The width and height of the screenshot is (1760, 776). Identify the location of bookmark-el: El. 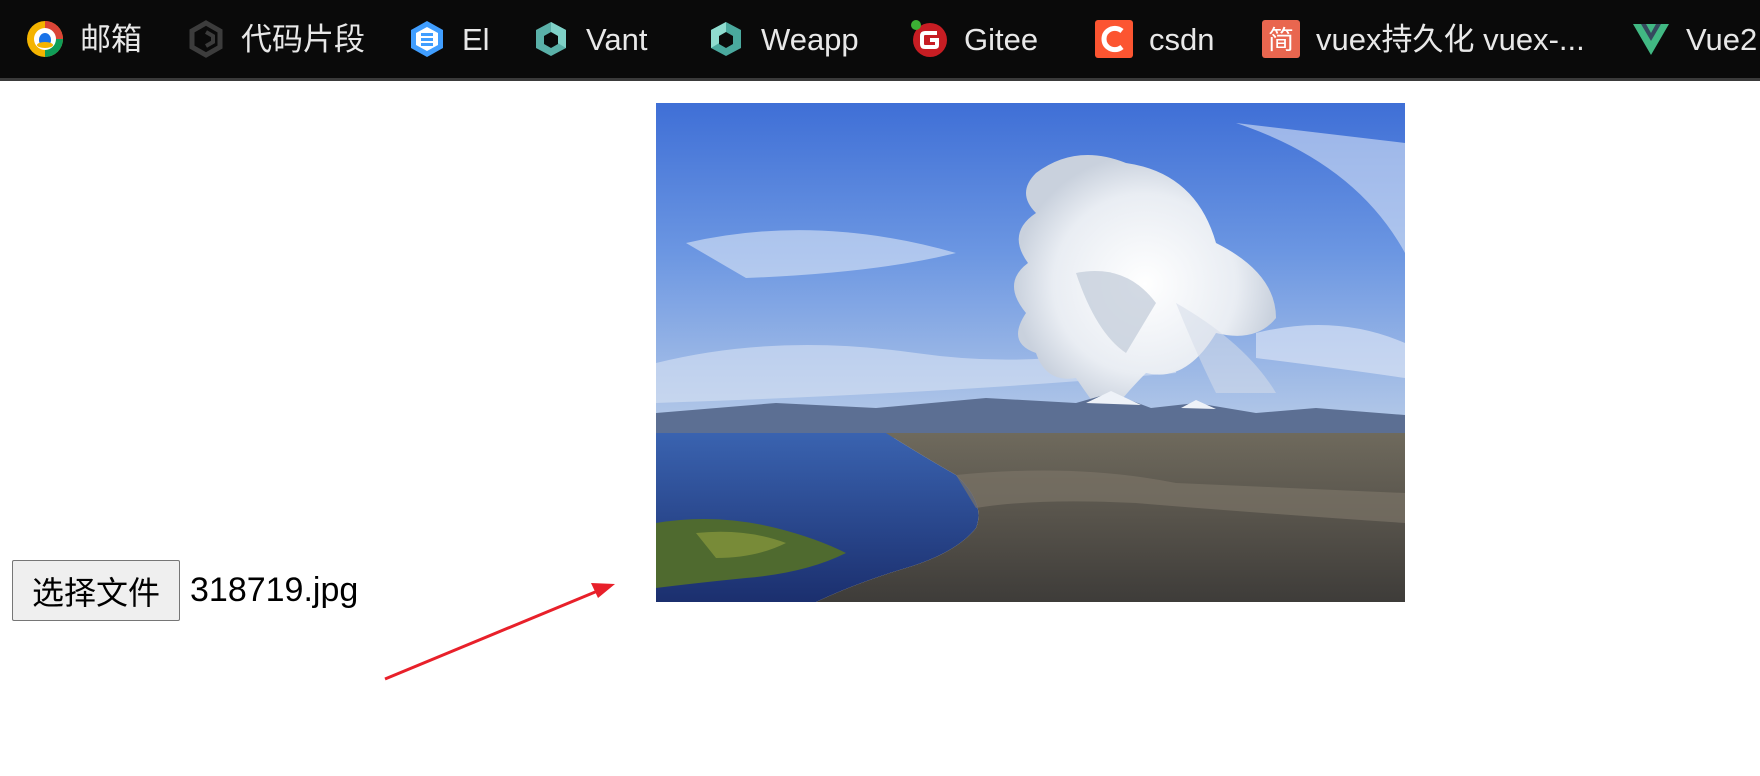
(449, 39).